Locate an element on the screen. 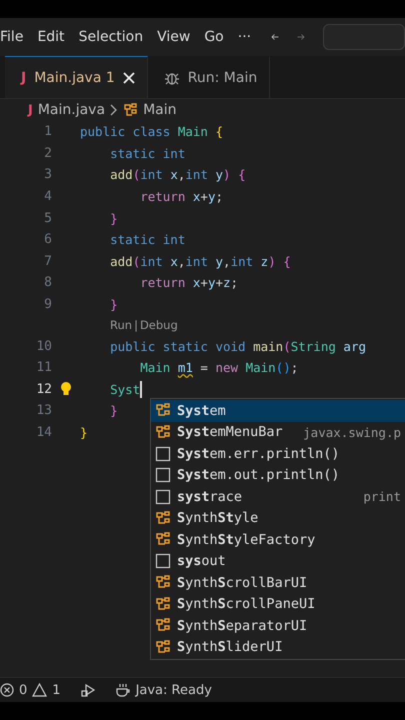  menu-item: Edit is located at coordinates (51, 37).